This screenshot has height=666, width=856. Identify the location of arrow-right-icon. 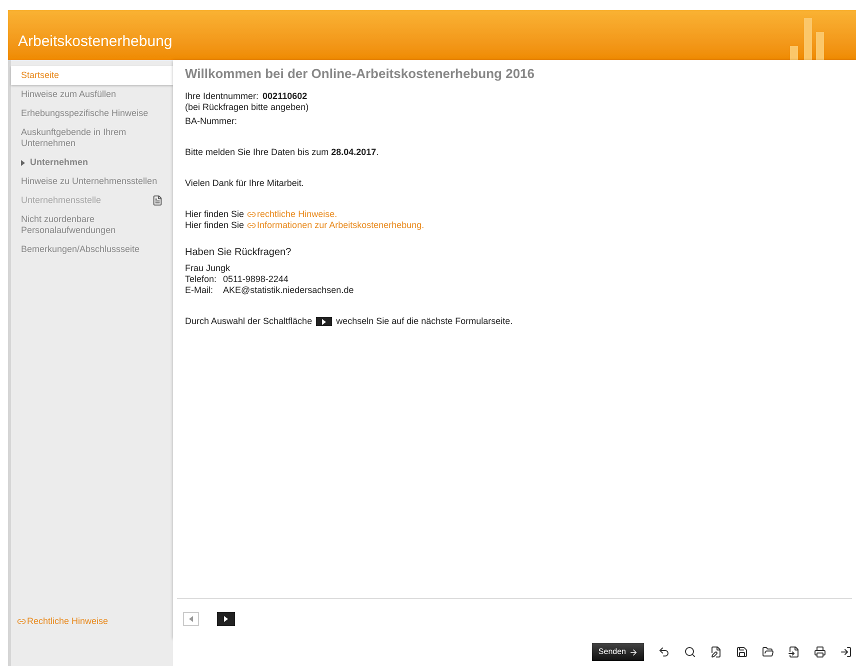
(633, 652).